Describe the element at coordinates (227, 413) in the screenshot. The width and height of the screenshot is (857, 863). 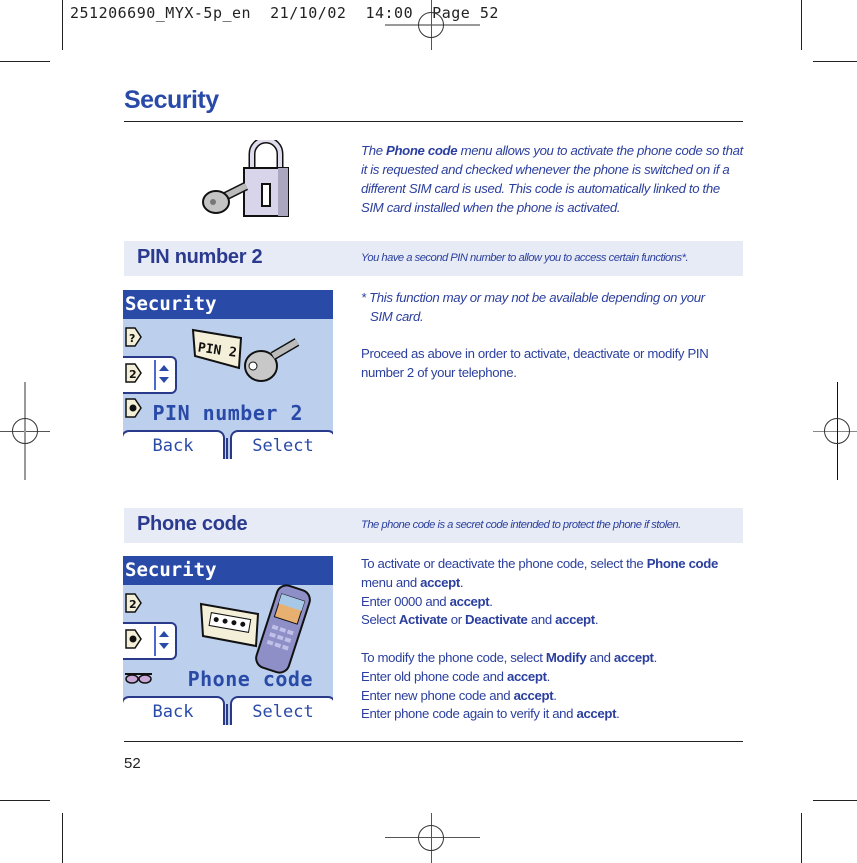
I see `screen-selected-label: PIN number 2` at that location.